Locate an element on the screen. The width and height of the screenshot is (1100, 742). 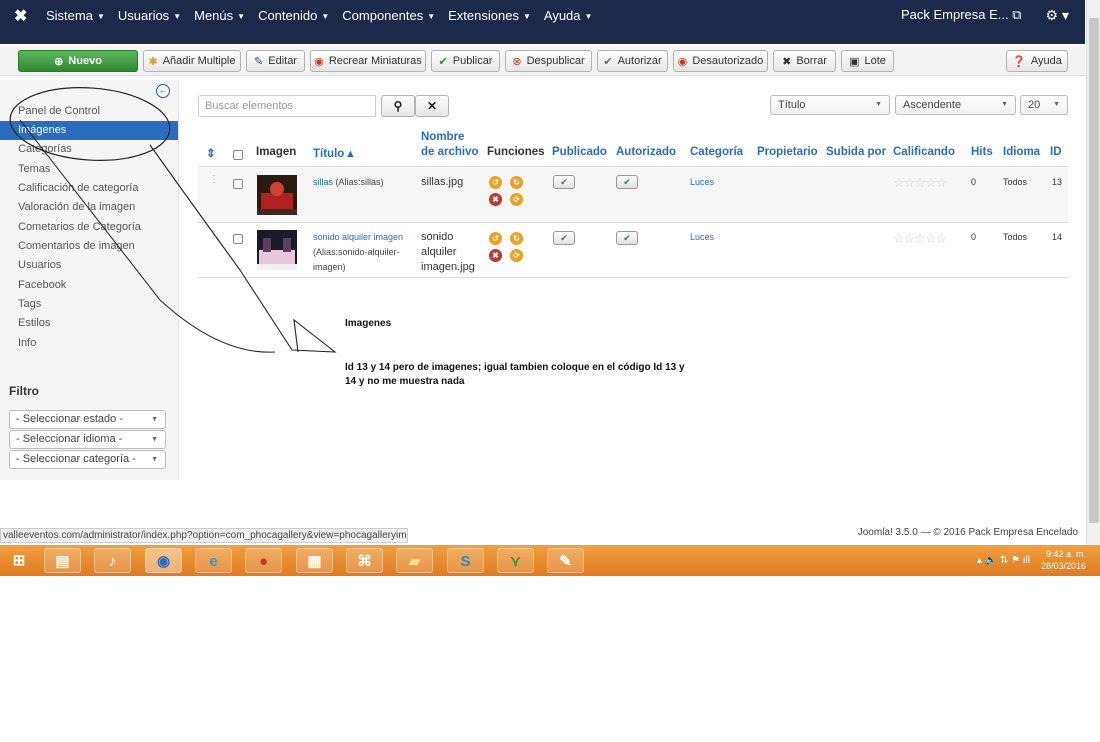
firefox-icon: ● is located at coordinates (263, 560).